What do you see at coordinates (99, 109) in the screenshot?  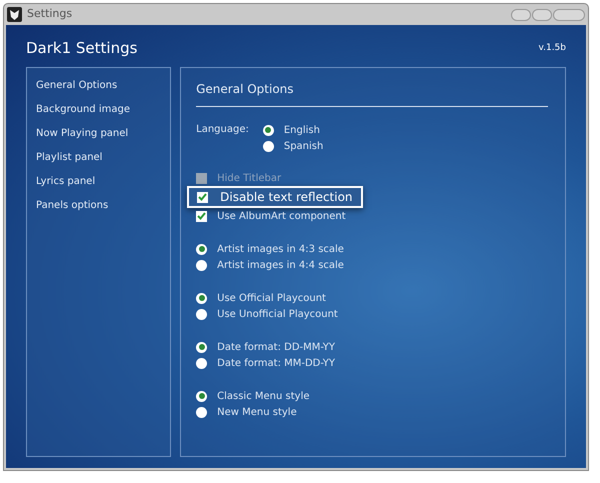 I see `sidebar-item: Background image` at bounding box center [99, 109].